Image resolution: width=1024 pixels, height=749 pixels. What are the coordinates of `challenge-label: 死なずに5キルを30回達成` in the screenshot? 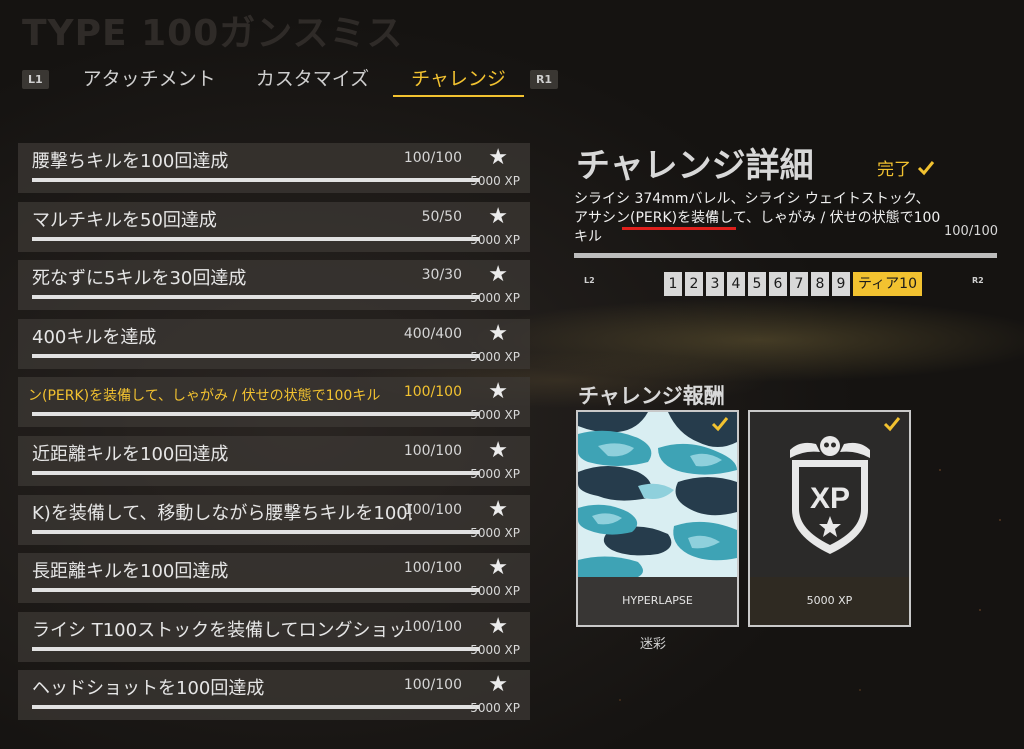 It's located at (139, 279).